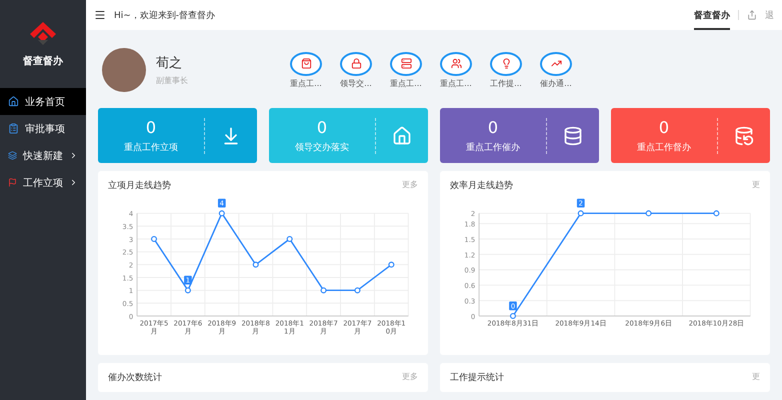  What do you see at coordinates (124, 70) in the screenshot?
I see `avatar` at bounding box center [124, 70].